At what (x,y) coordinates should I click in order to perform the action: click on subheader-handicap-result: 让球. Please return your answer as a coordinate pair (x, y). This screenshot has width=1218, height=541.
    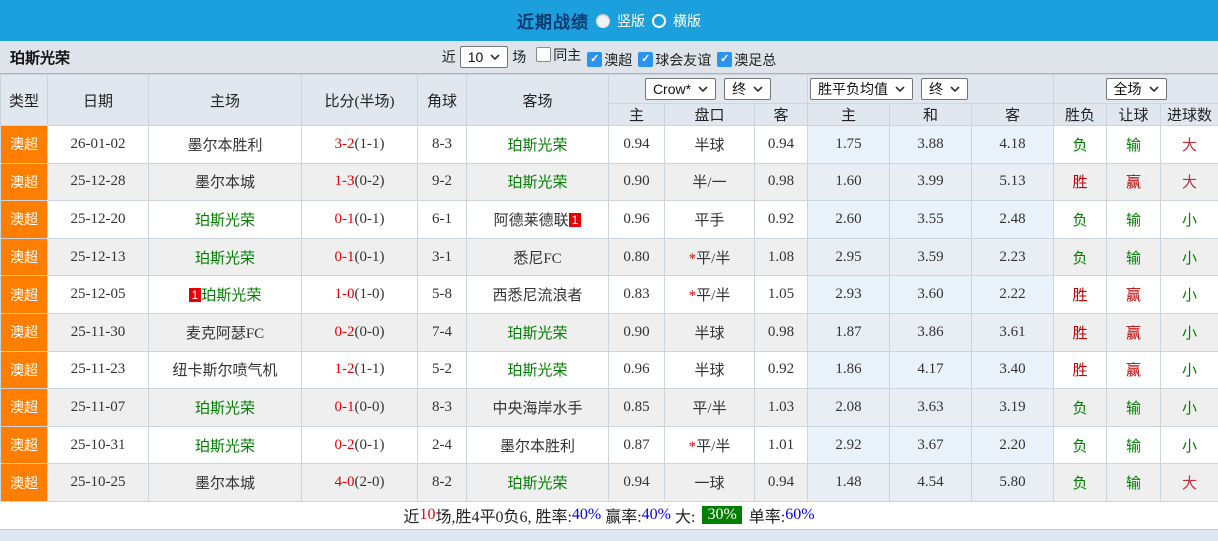
    Looking at the image, I should click on (1134, 114).